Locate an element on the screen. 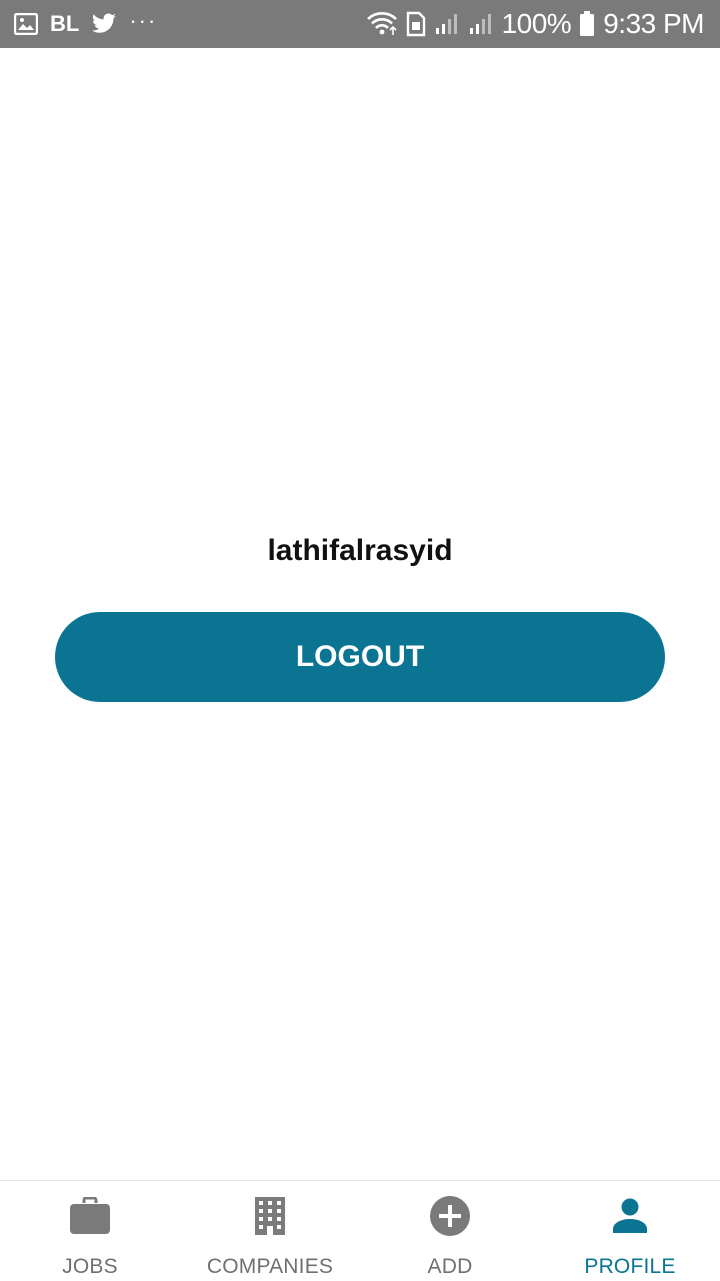 This screenshot has width=720, height=1281. nav-add: ADD is located at coordinates (450, 1231).